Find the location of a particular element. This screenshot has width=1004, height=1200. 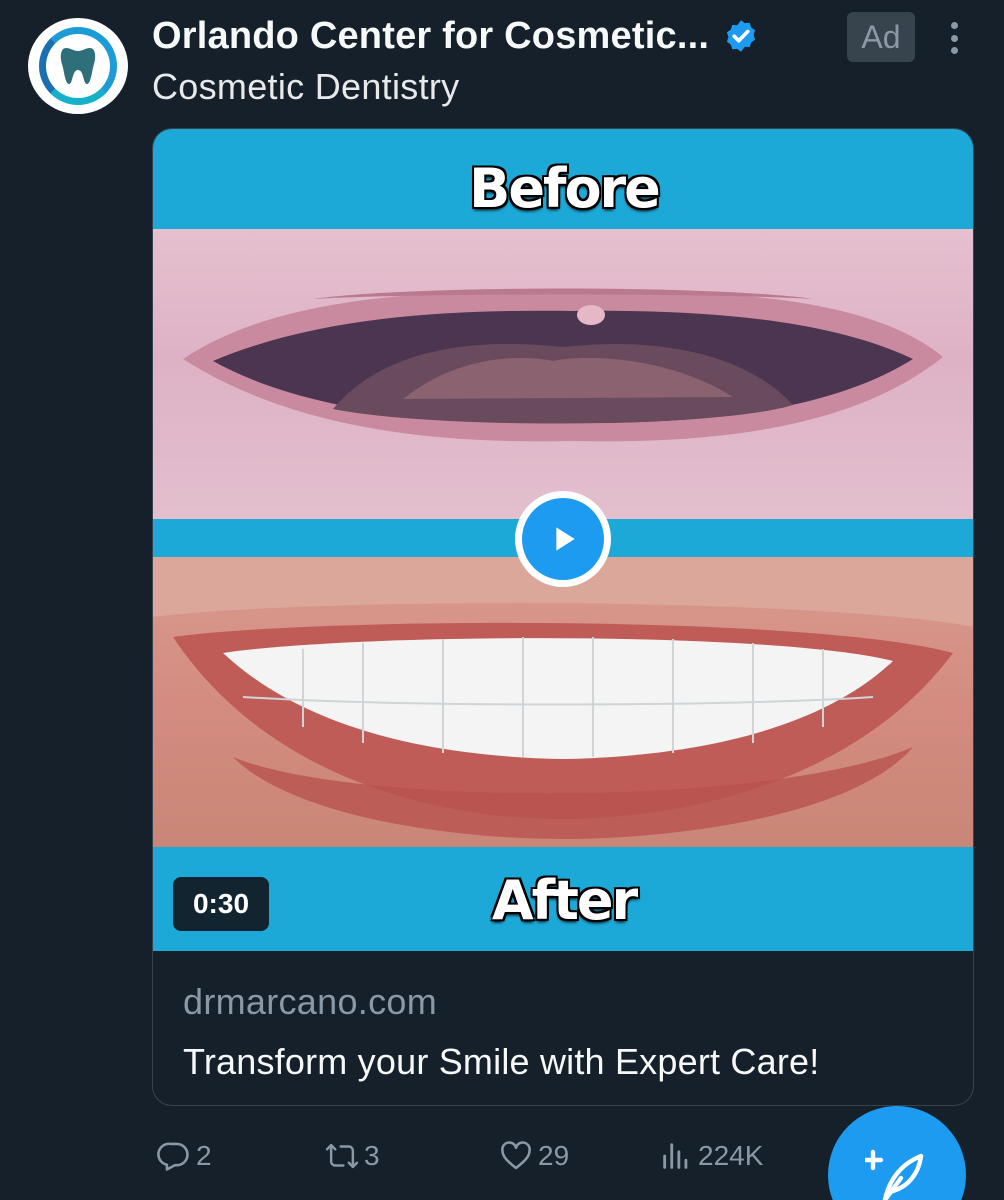

compose-post-button is located at coordinates (897, 1153).